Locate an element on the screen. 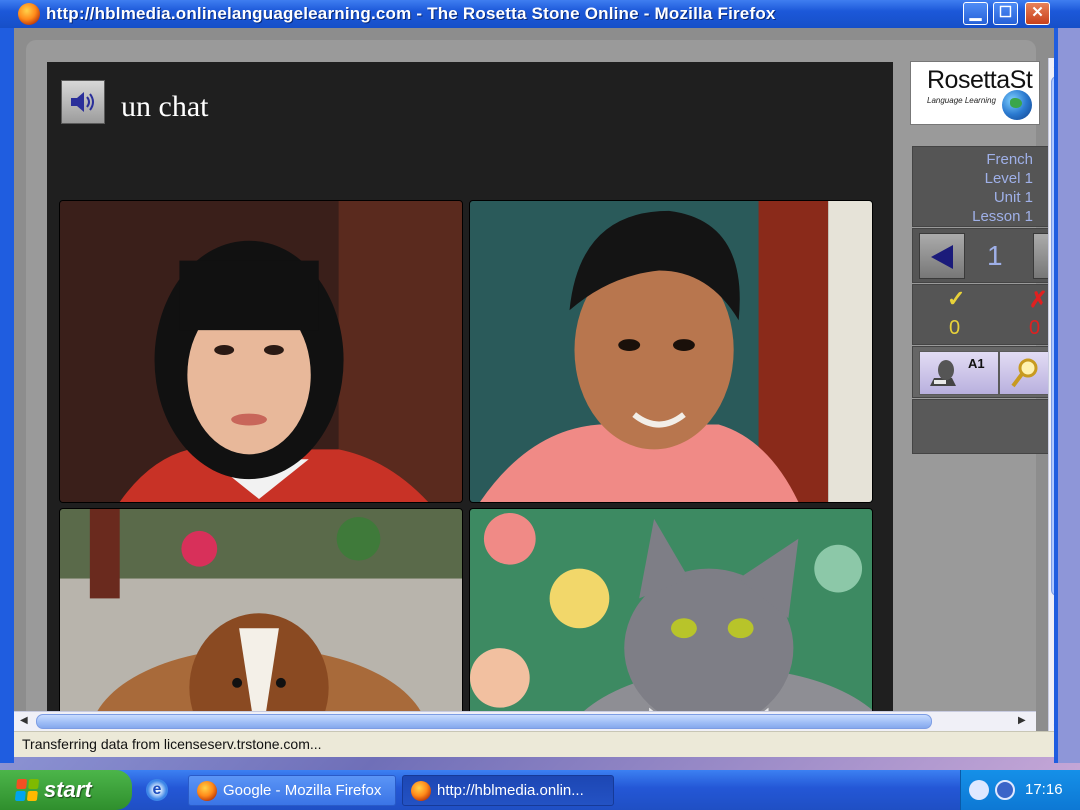 This screenshot has height=810, width=1080. speaker-icon is located at coordinates (82, 102).